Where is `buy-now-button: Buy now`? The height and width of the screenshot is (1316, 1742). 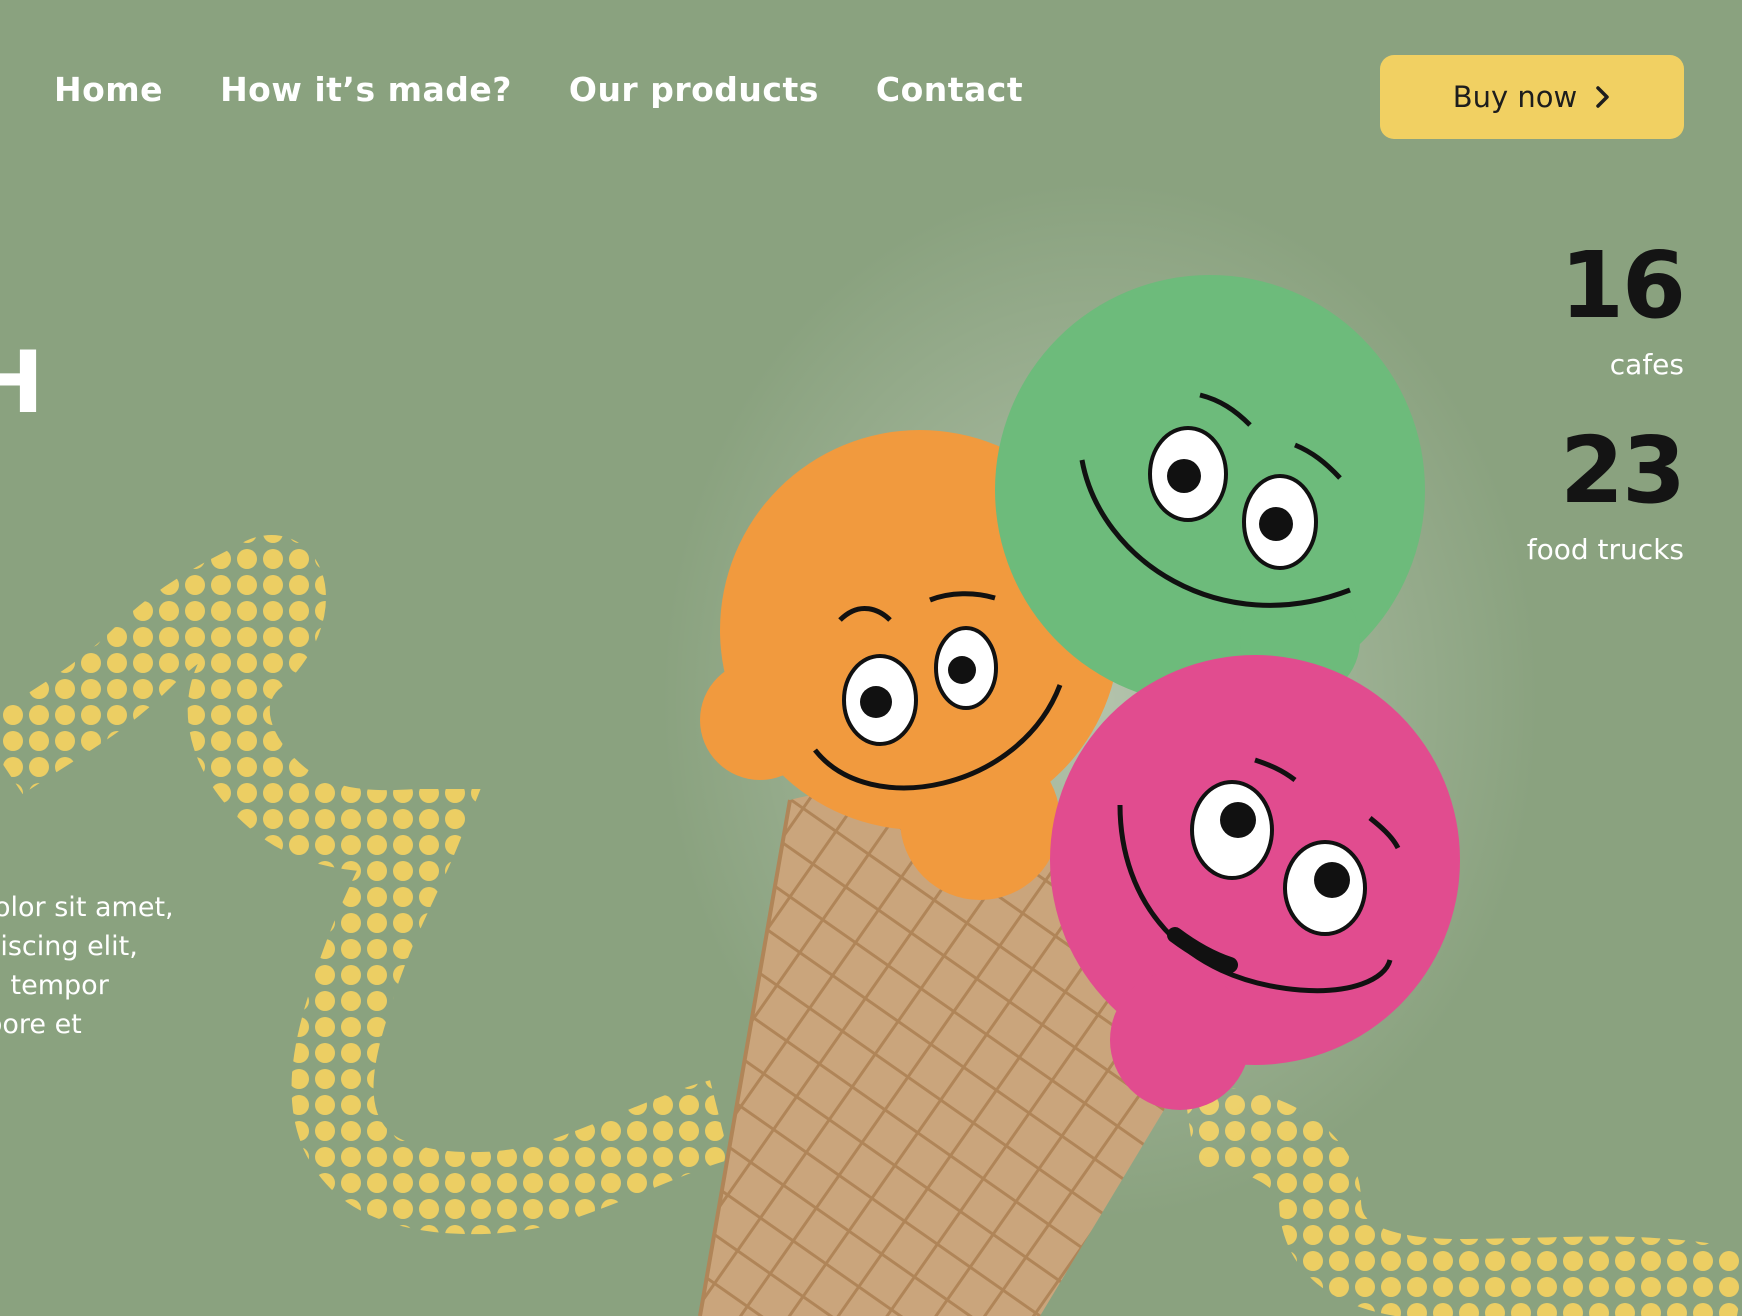
buy-now-button: Buy now is located at coordinates (1532, 97).